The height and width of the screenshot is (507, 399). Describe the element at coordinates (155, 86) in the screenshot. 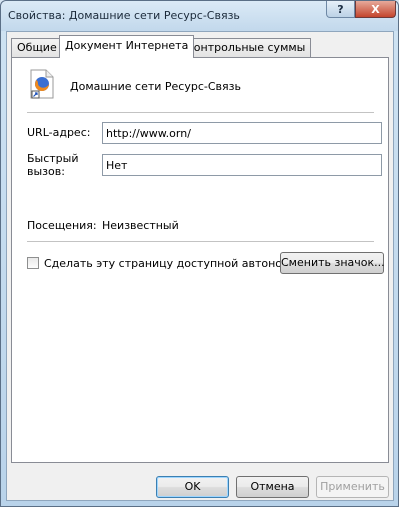

I see `document-name: Домашние сети Ресурс-Связь` at that location.